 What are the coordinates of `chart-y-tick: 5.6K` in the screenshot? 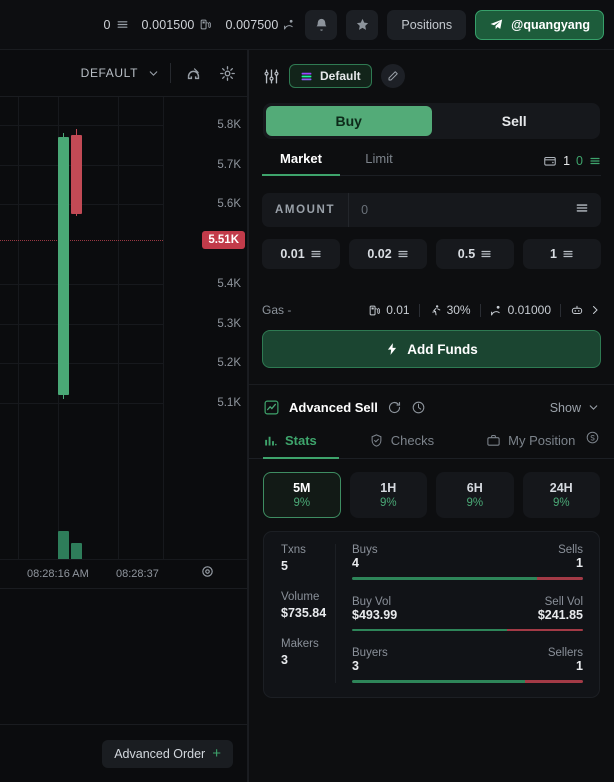 It's located at (229, 204).